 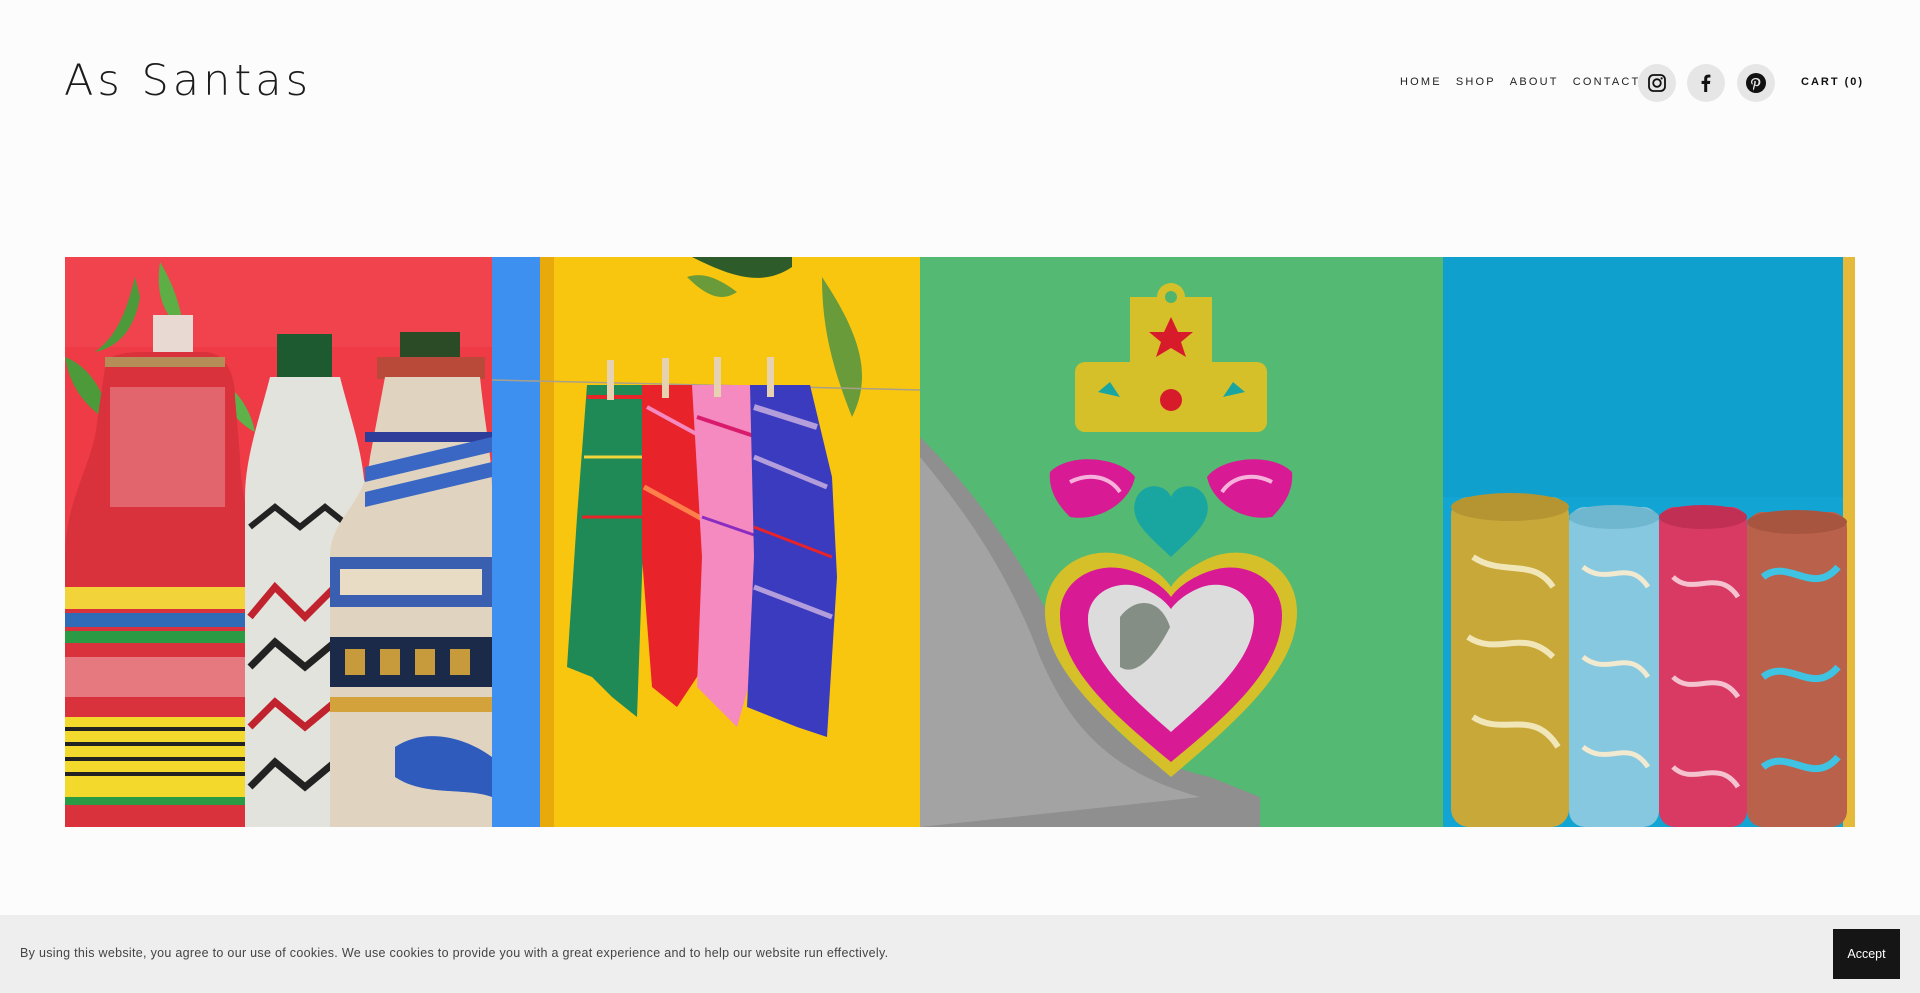 I want to click on nav-home: HOME, so click(x=1421, y=82).